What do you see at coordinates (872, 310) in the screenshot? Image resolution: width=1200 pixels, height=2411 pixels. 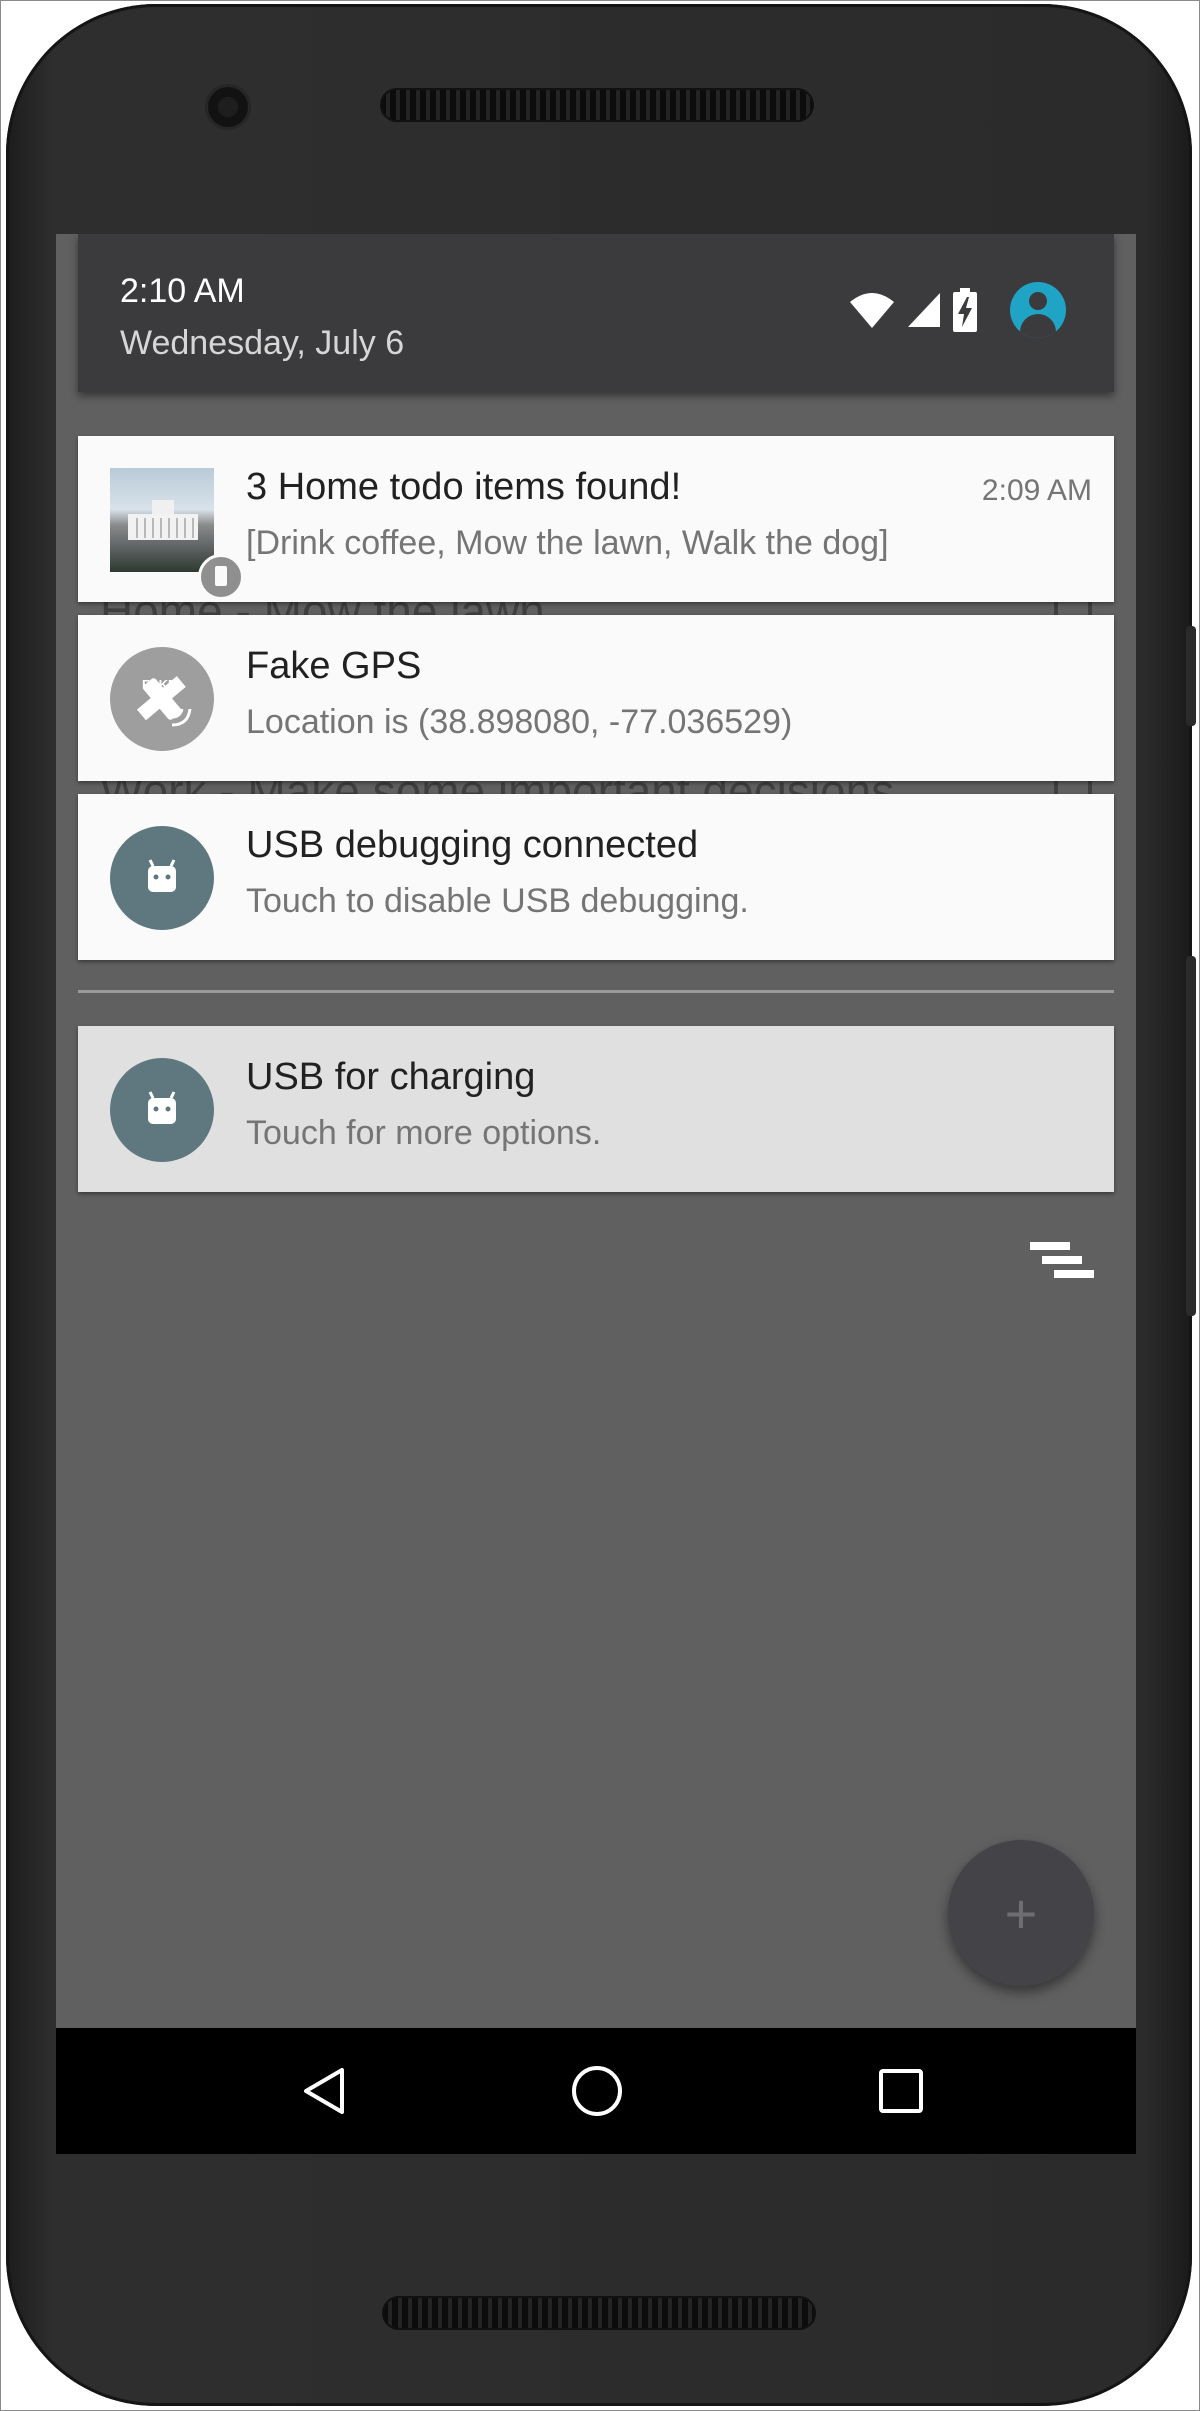 I see `wifi-icon` at bounding box center [872, 310].